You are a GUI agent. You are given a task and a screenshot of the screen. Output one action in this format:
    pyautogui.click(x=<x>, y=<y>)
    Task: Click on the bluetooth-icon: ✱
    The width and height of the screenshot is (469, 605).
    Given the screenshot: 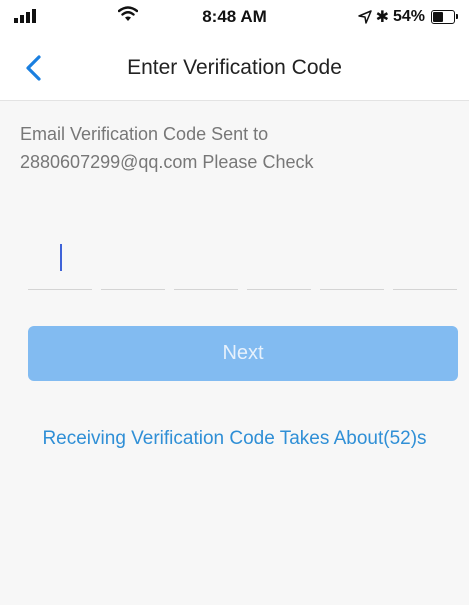 What is the action you would take?
    pyautogui.click(x=382, y=17)
    